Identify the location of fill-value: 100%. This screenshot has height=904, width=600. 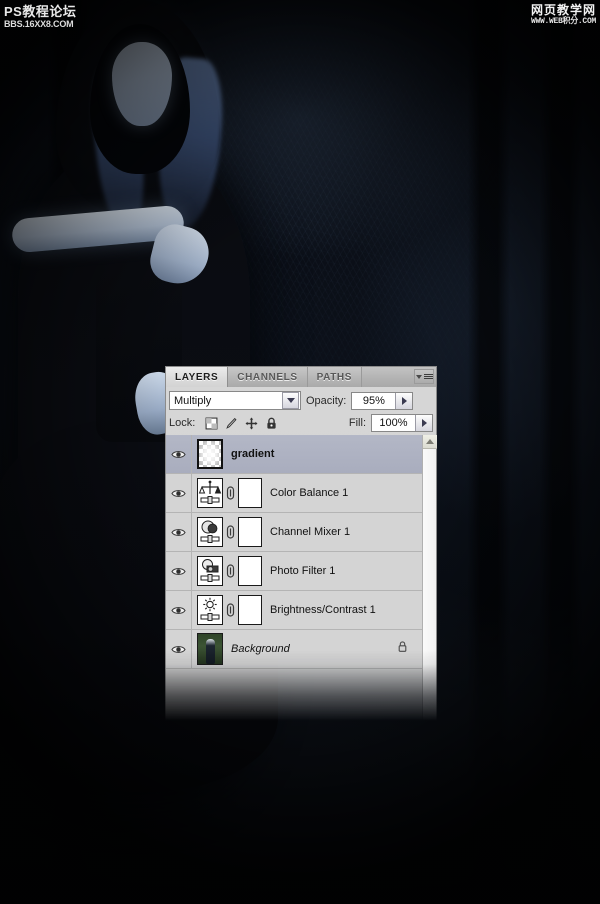
(393, 423).